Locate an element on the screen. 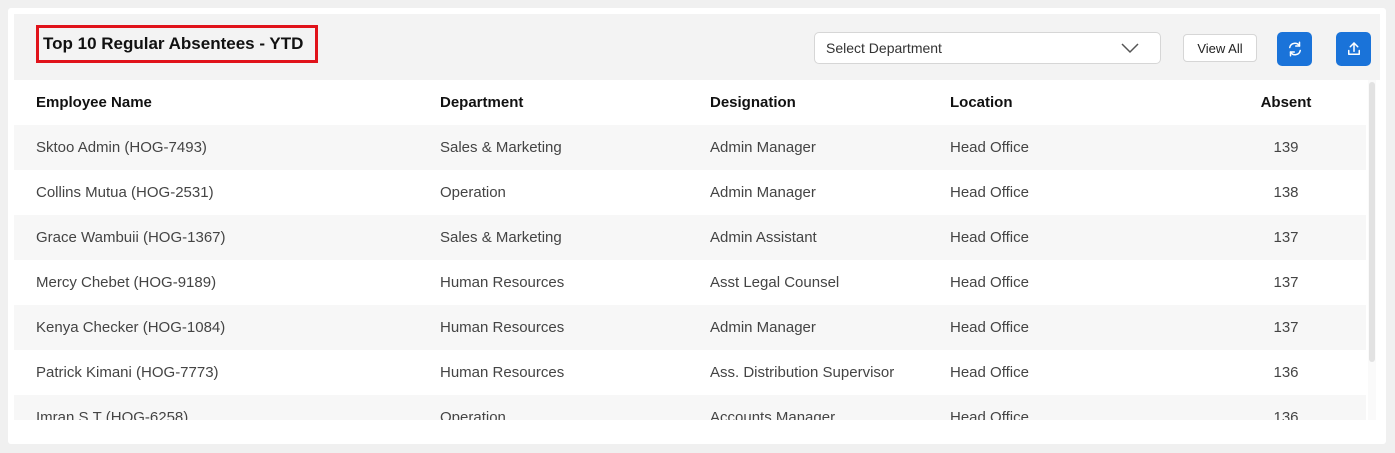 This screenshot has height=453, width=1395. employee-name: Kenya Checker (HOG-1084) is located at coordinates (131, 327).